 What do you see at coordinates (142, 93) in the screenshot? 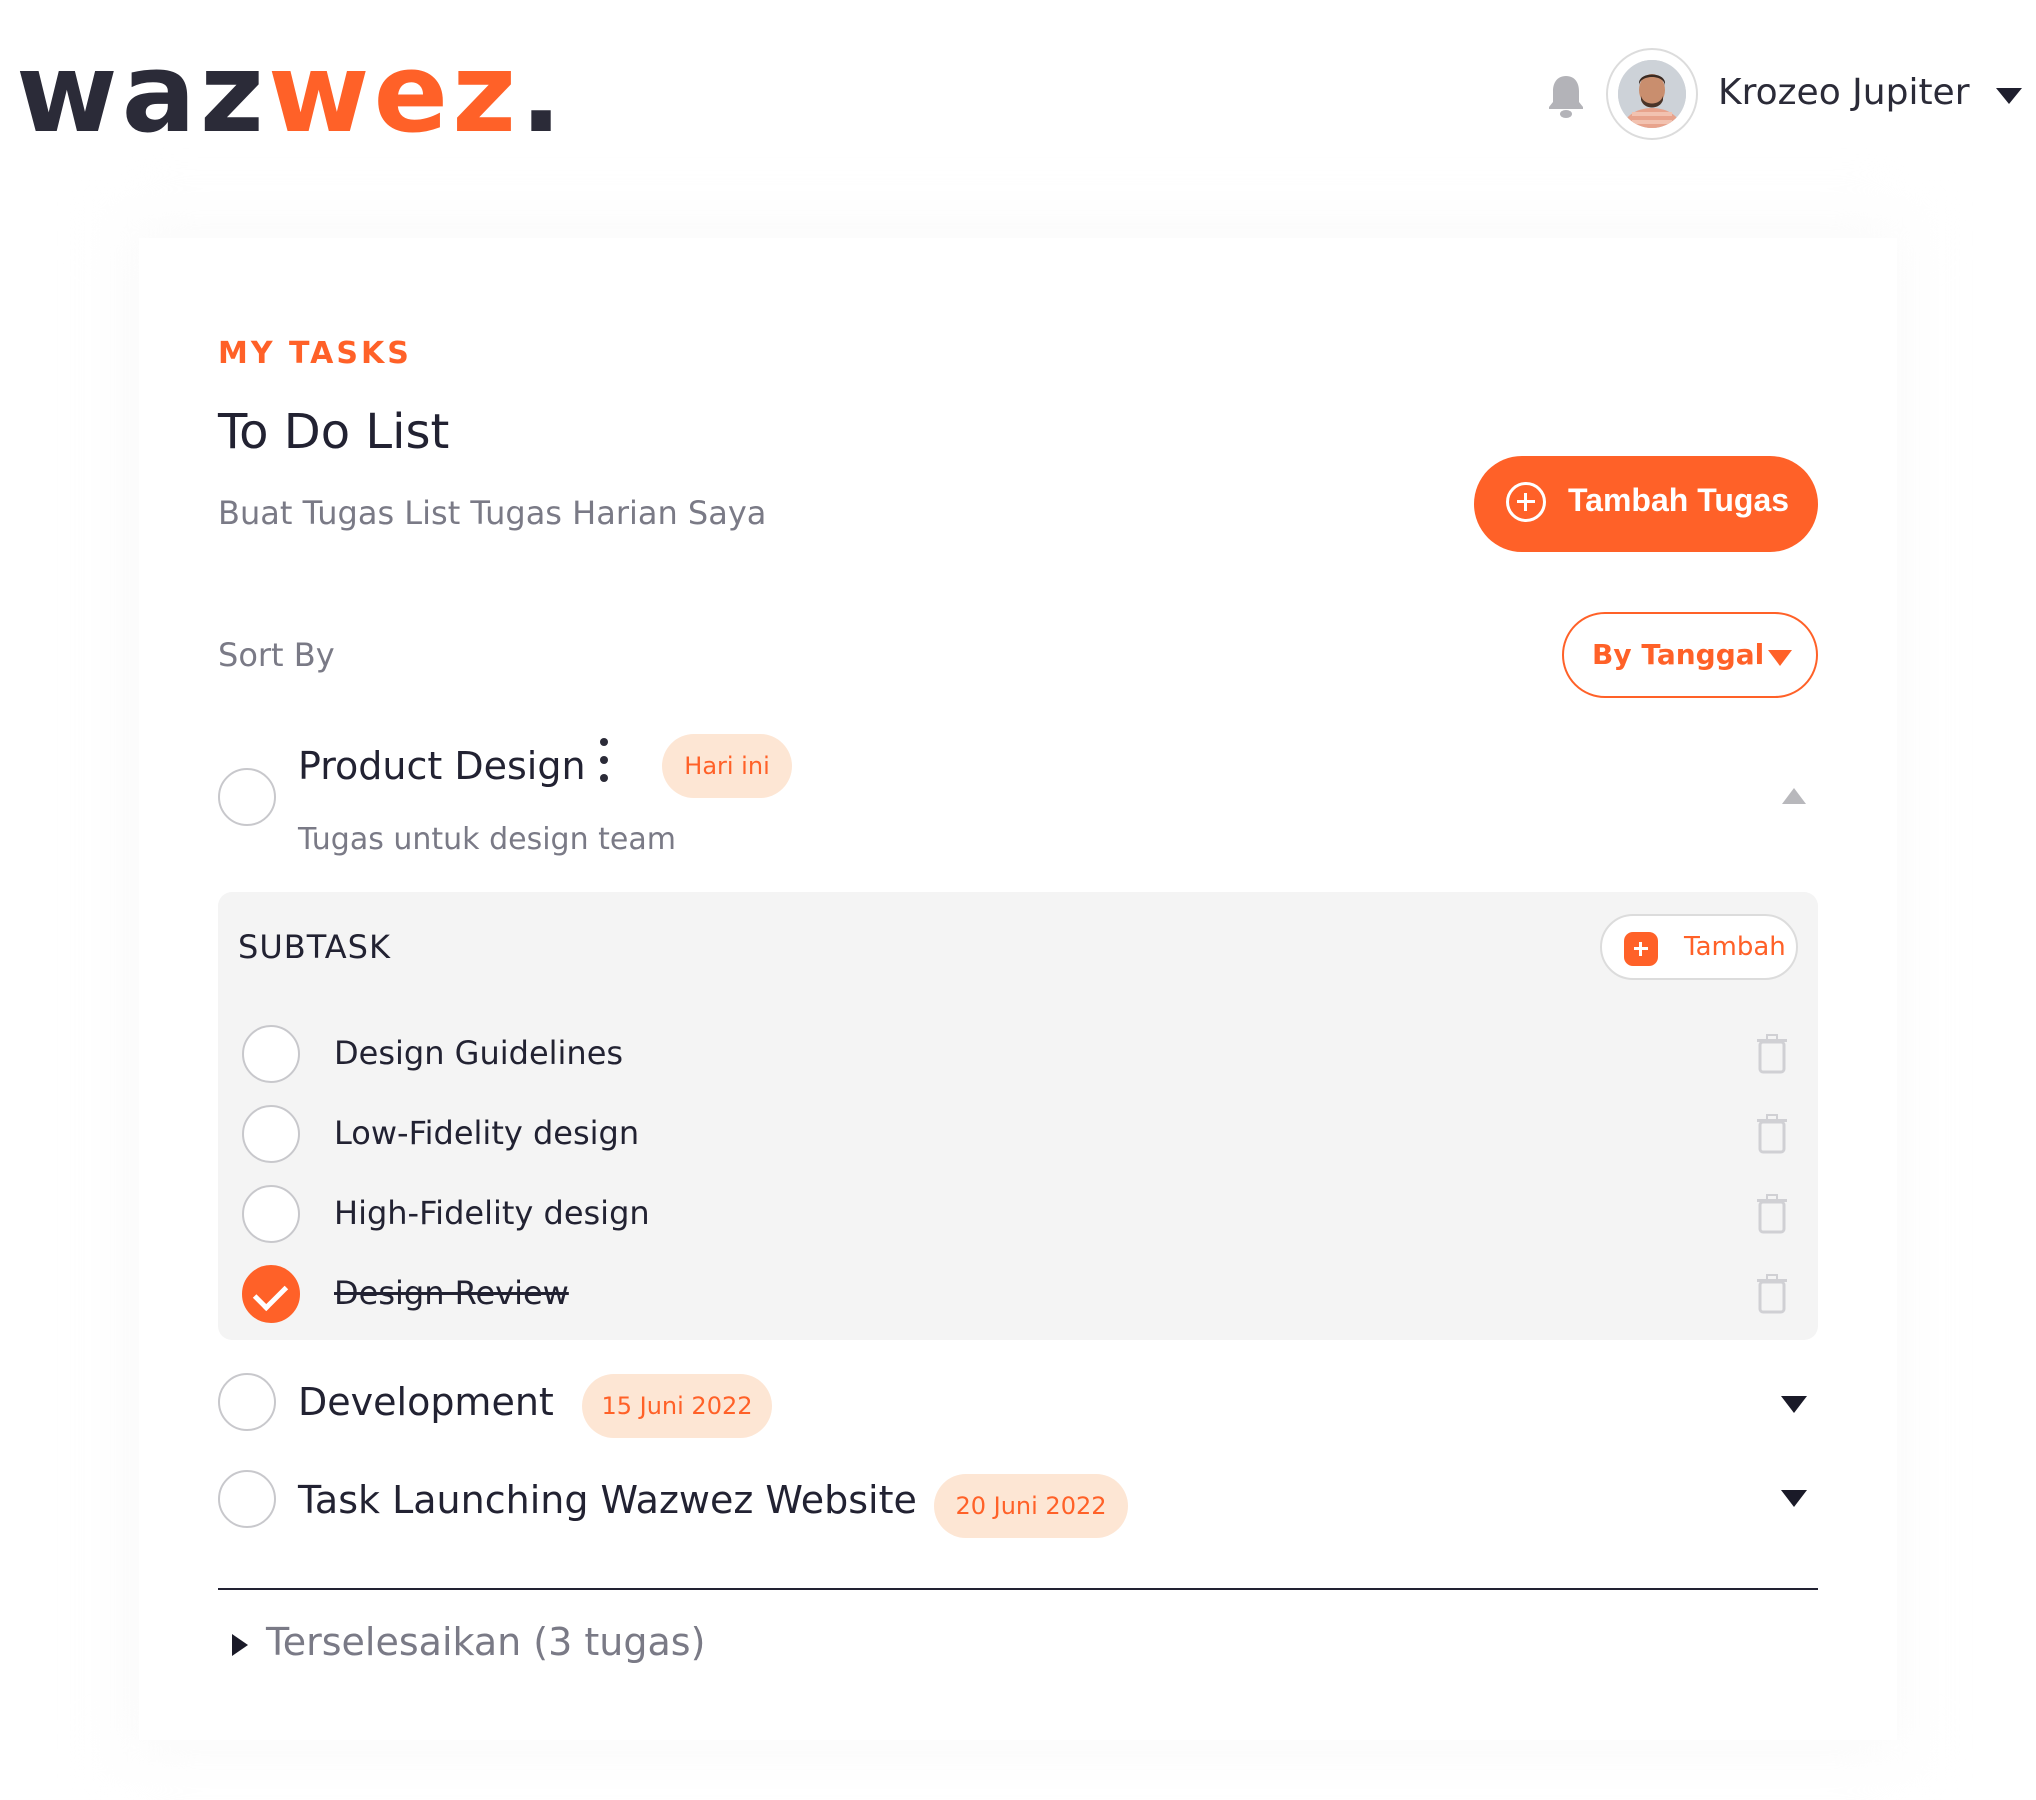
I see `logo-text-dark: waz` at bounding box center [142, 93].